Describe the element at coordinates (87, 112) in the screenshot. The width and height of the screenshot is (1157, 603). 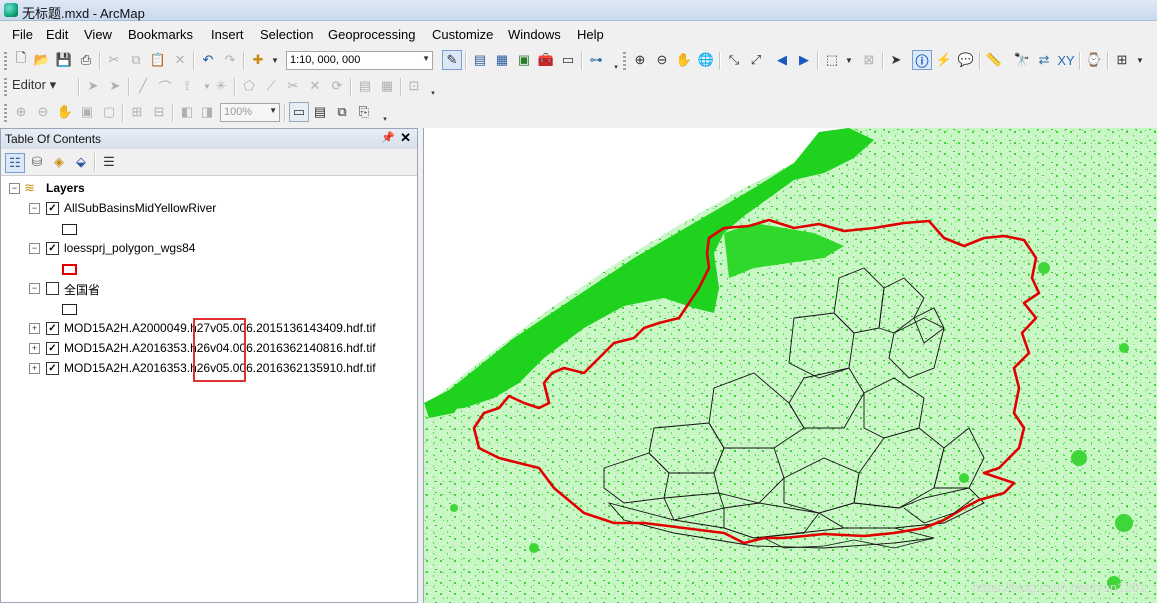
I see `zoom-whole-page-icon: ▣` at that location.